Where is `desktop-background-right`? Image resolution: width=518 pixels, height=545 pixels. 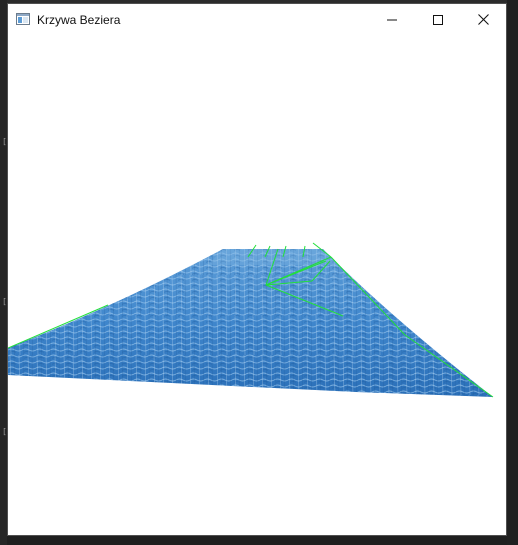
desktop-background-right is located at coordinates (512, 272).